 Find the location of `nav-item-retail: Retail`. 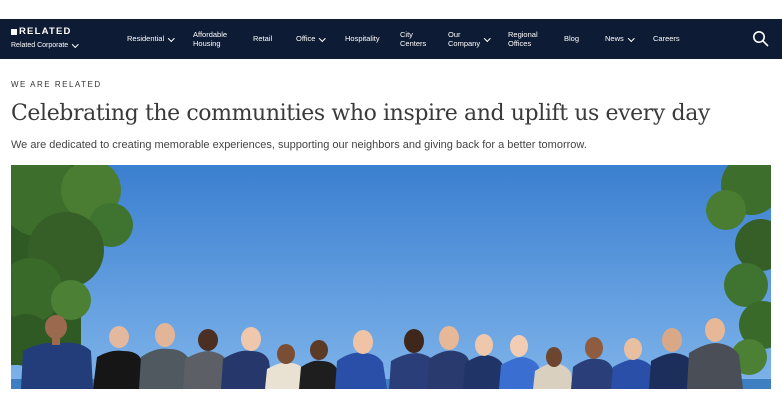

nav-item-retail: Retail is located at coordinates (262, 39).